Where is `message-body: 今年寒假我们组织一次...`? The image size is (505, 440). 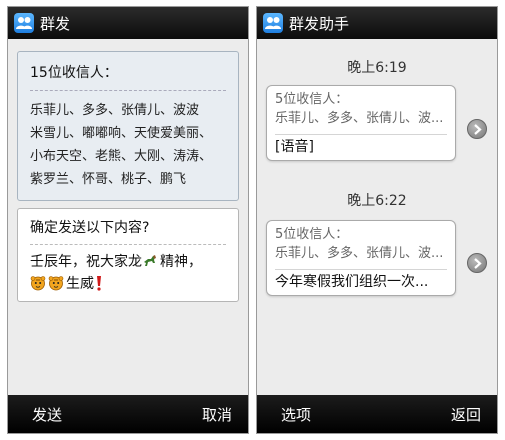
message-body: 今年寒假我们组织一次... is located at coordinates (352, 282).